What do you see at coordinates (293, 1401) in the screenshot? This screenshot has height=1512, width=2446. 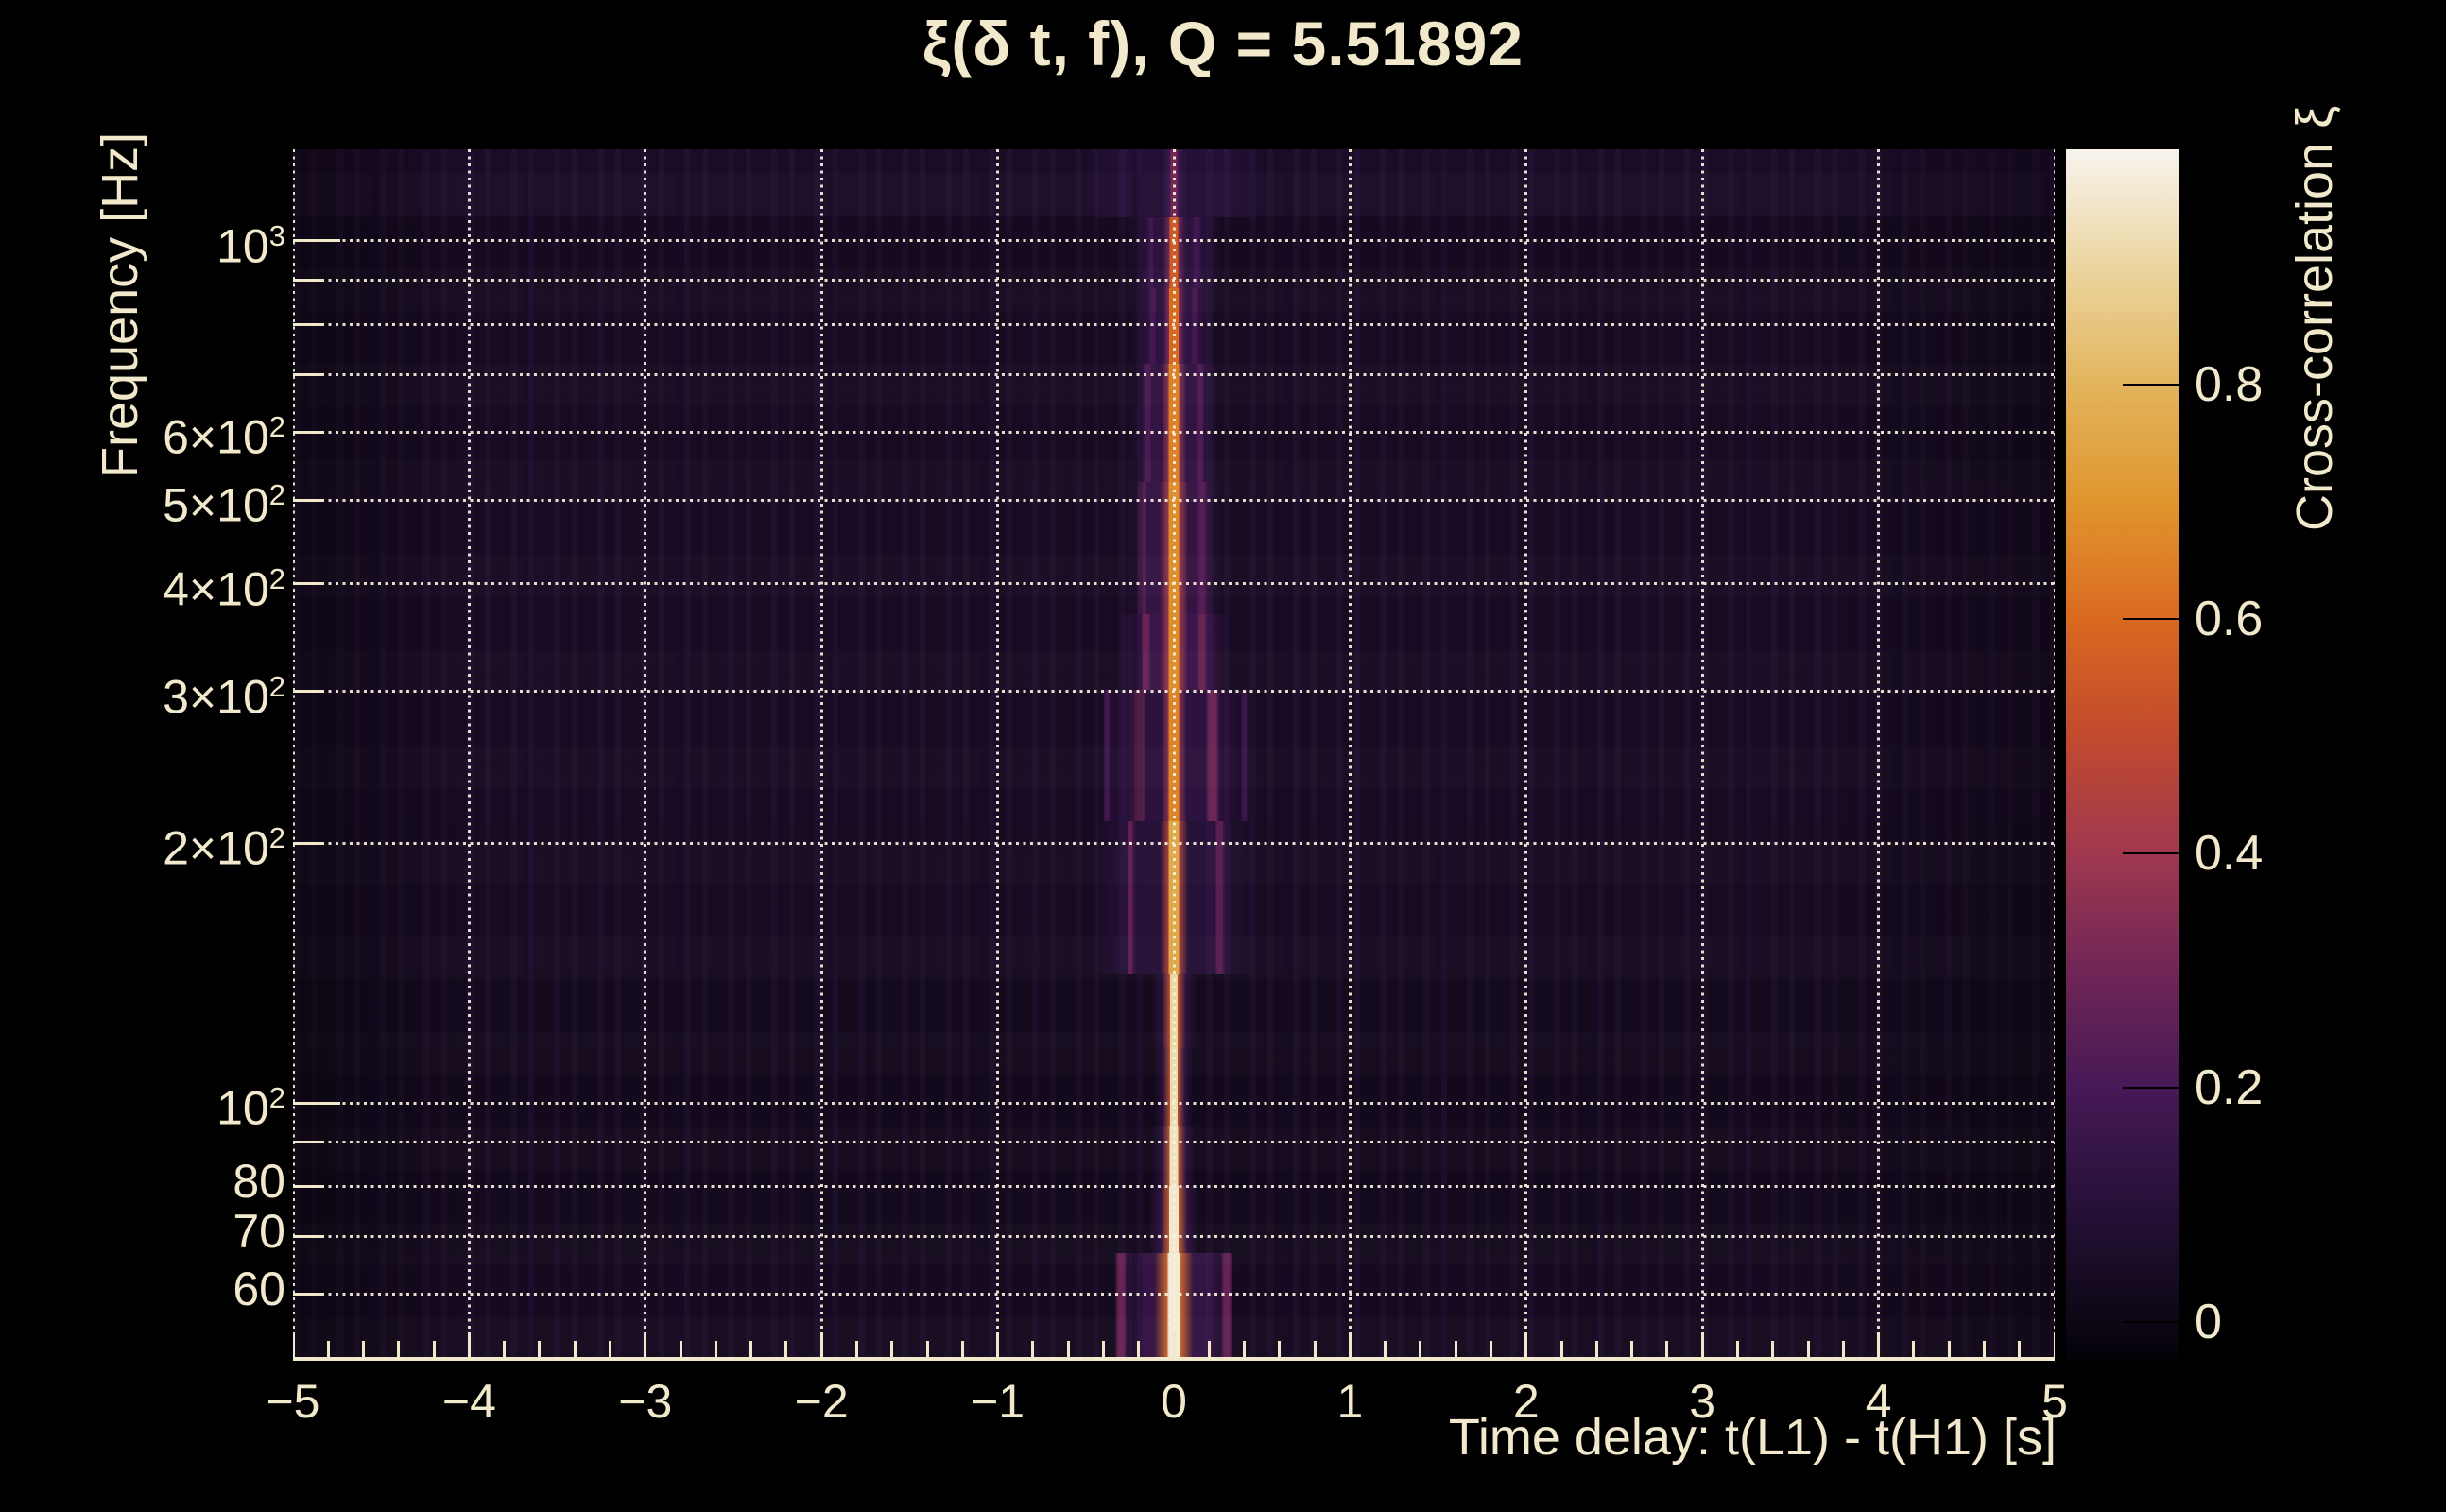 I see `x-tick-label: −5` at bounding box center [293, 1401].